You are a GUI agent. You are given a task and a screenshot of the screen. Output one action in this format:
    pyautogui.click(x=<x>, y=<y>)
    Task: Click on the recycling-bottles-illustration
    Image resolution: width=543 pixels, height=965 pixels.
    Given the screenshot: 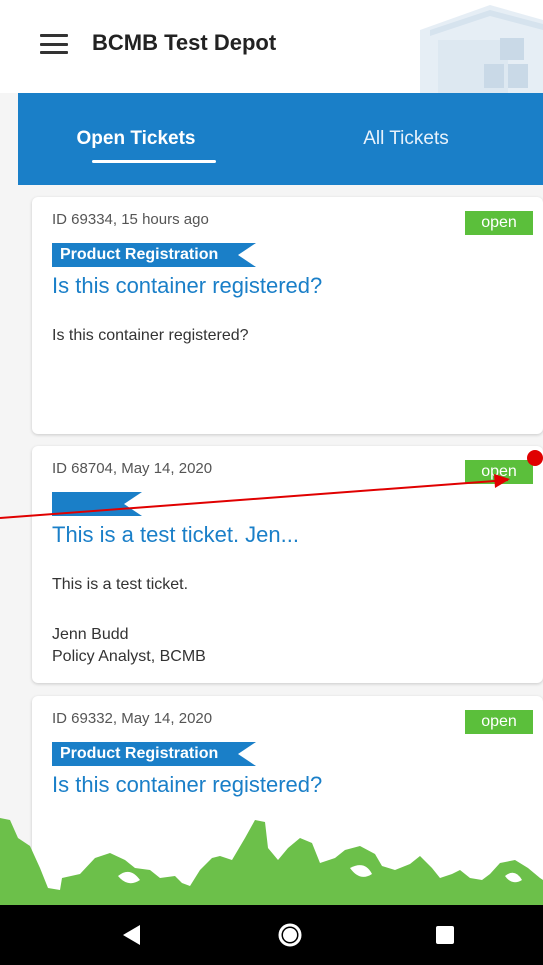 What is the action you would take?
    pyautogui.click(x=271, y=863)
    